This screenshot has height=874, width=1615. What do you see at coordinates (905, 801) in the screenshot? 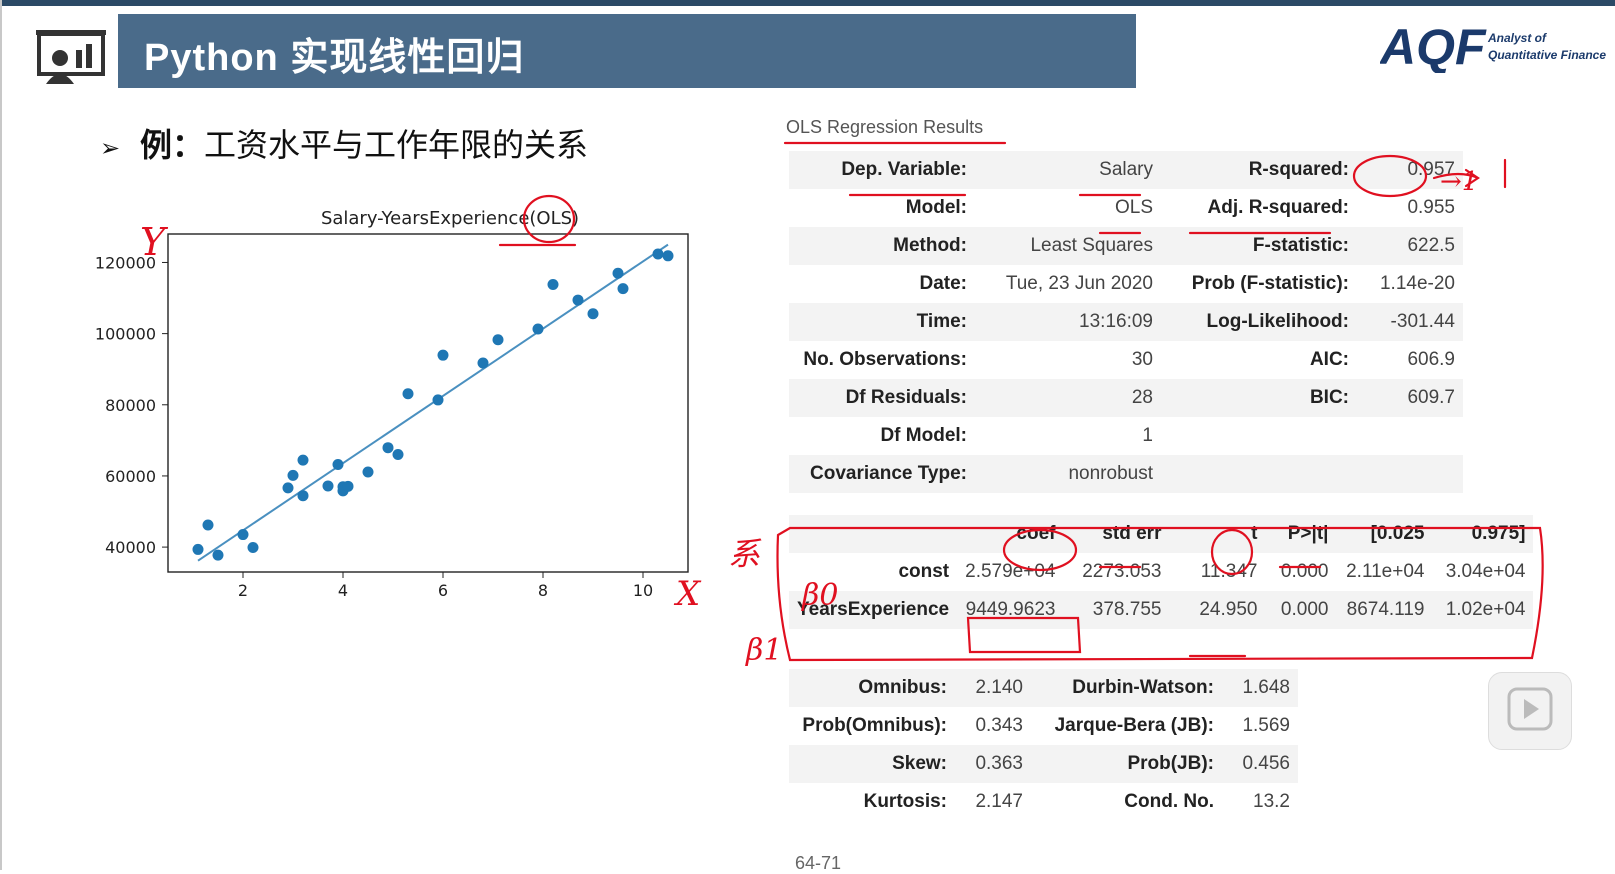
I see `diag-label: Kurtosis:` at bounding box center [905, 801].